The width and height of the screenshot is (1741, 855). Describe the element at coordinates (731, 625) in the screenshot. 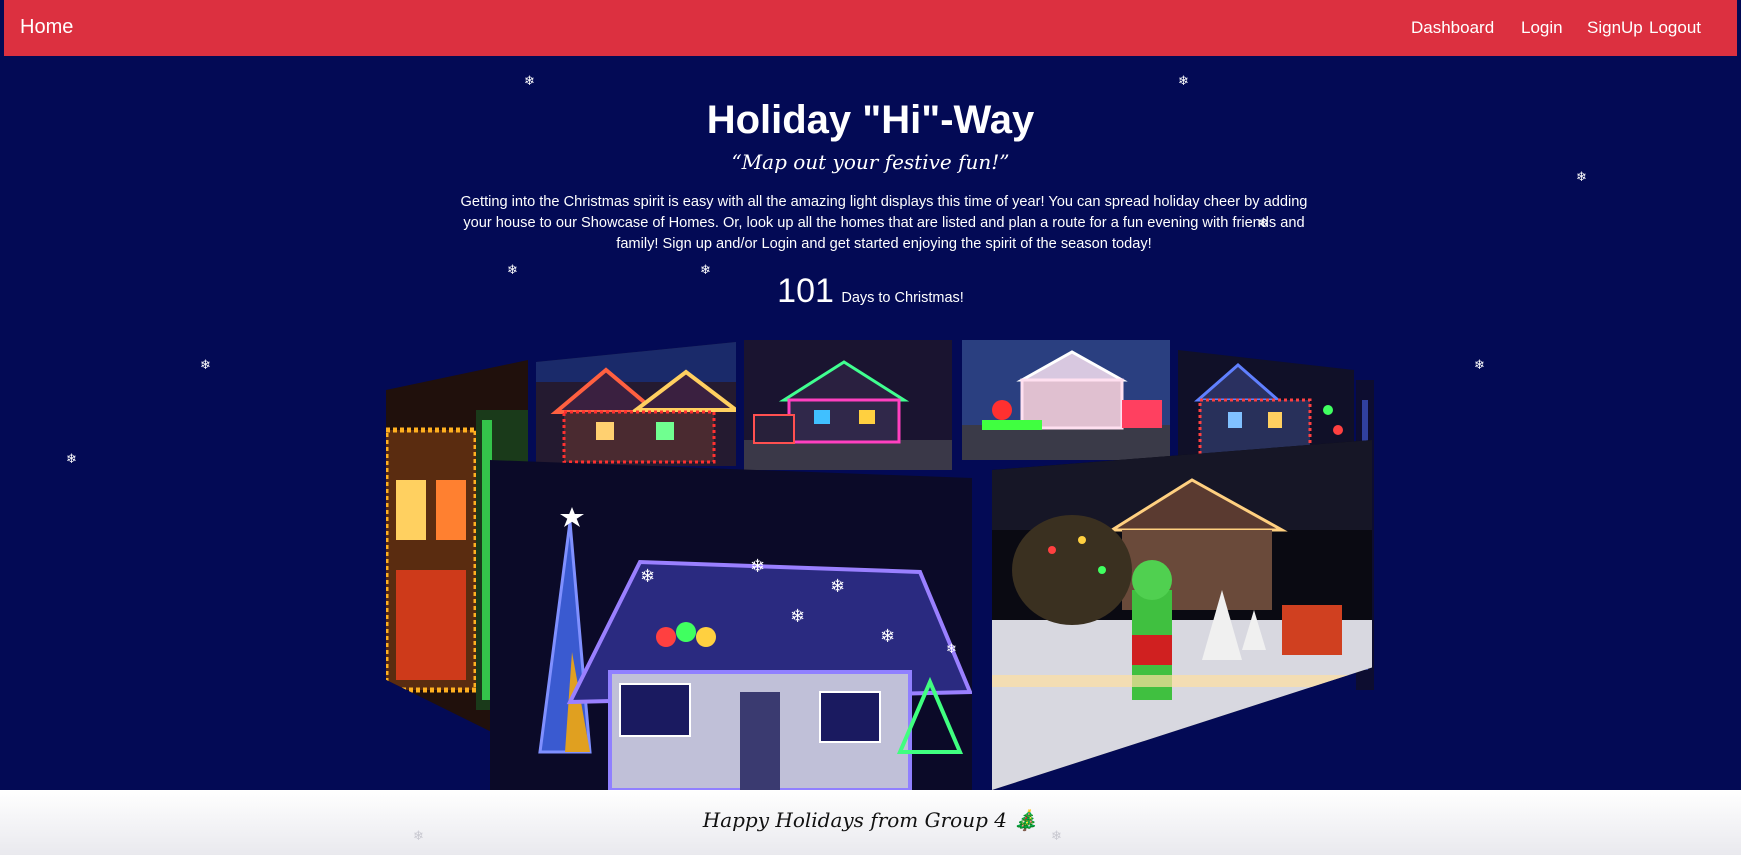

I see `carousel-photo-blue-house: ❄ ❄ ❄ ❄ ❄` at that location.